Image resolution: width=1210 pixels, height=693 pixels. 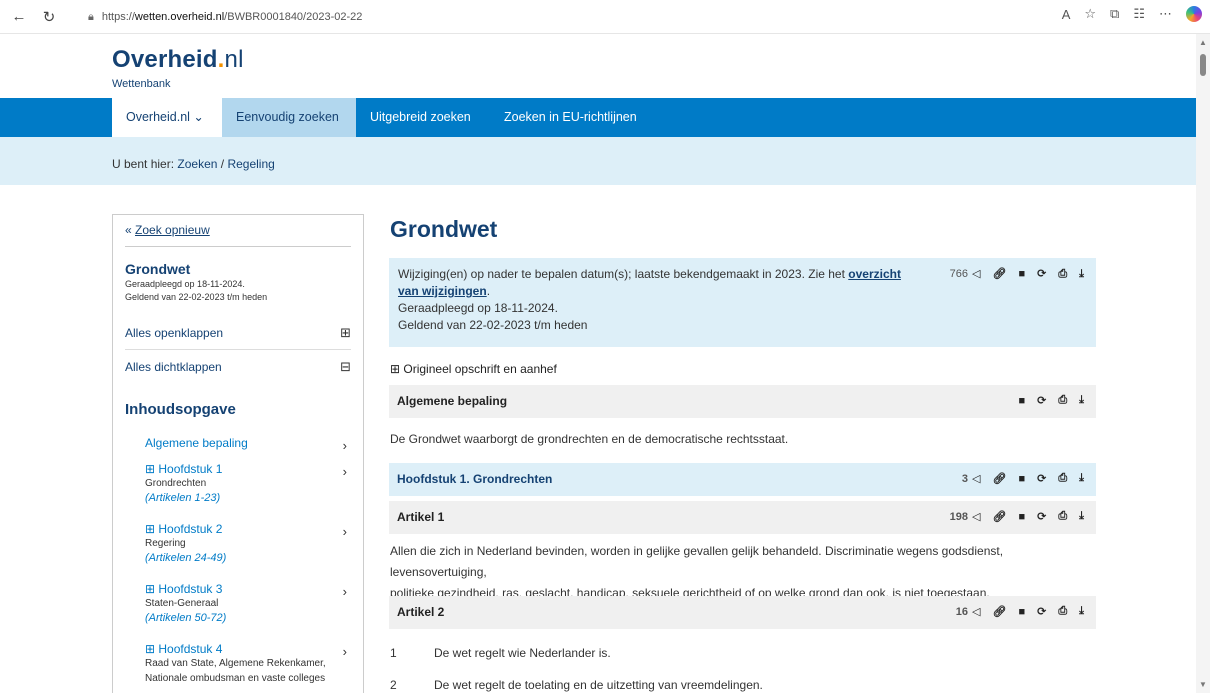 I want to click on original-heading-toggle: ⊞ Origineel opschrift en aanhef, so click(x=473, y=369).